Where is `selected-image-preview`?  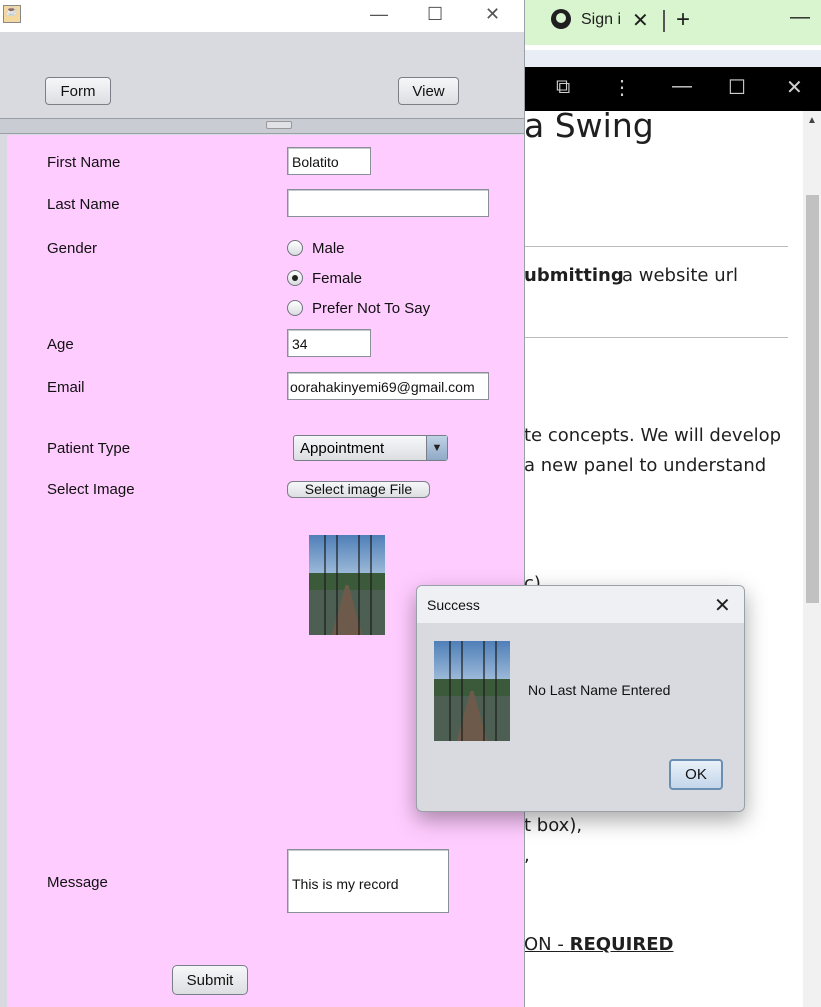
selected-image-preview is located at coordinates (347, 585).